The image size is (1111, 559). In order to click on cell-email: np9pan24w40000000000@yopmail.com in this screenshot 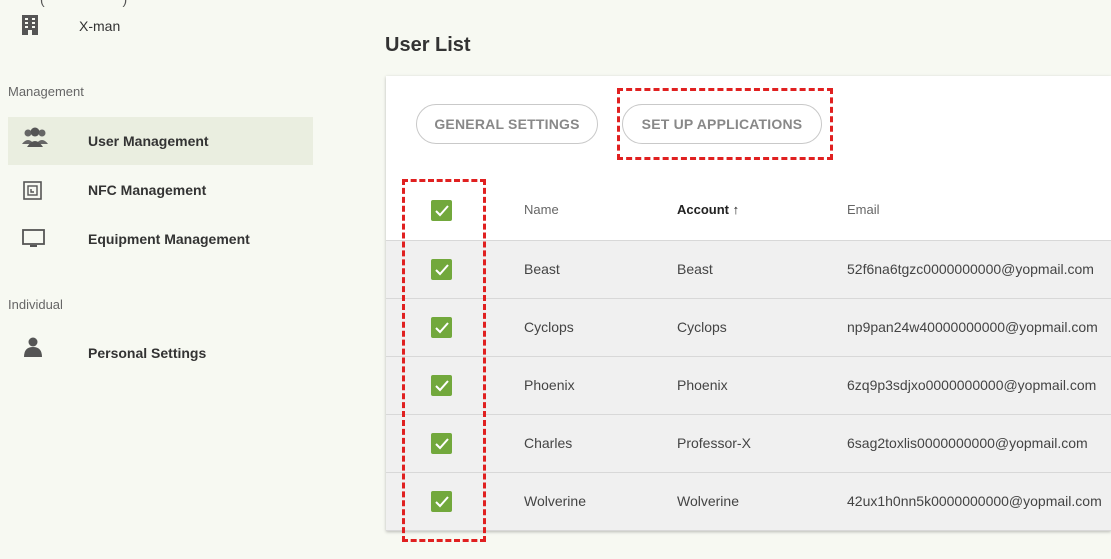, I will do `click(972, 327)`.